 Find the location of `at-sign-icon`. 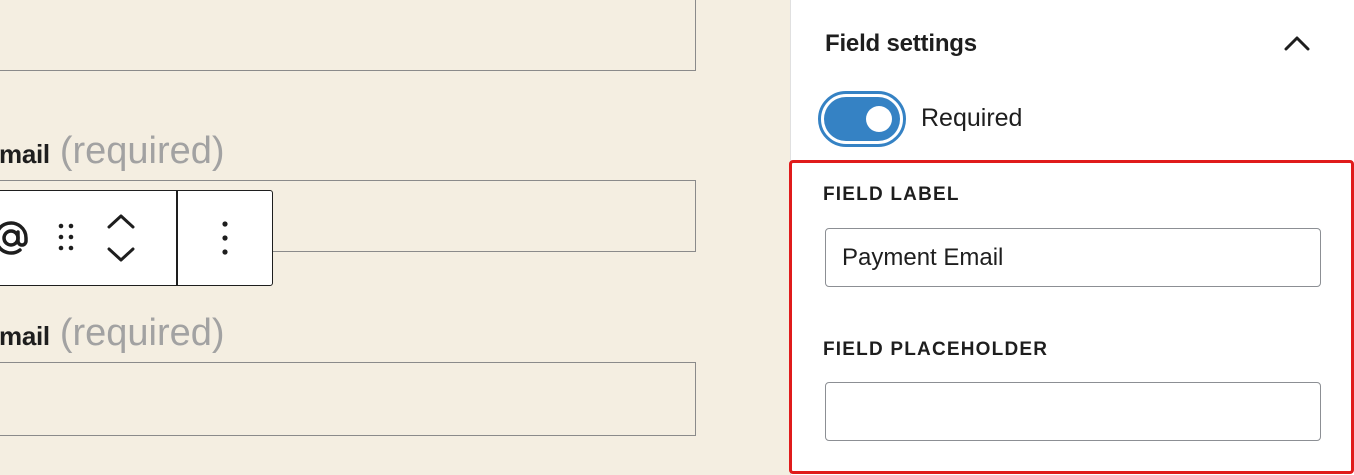

at-sign-icon is located at coordinates (14, 238).